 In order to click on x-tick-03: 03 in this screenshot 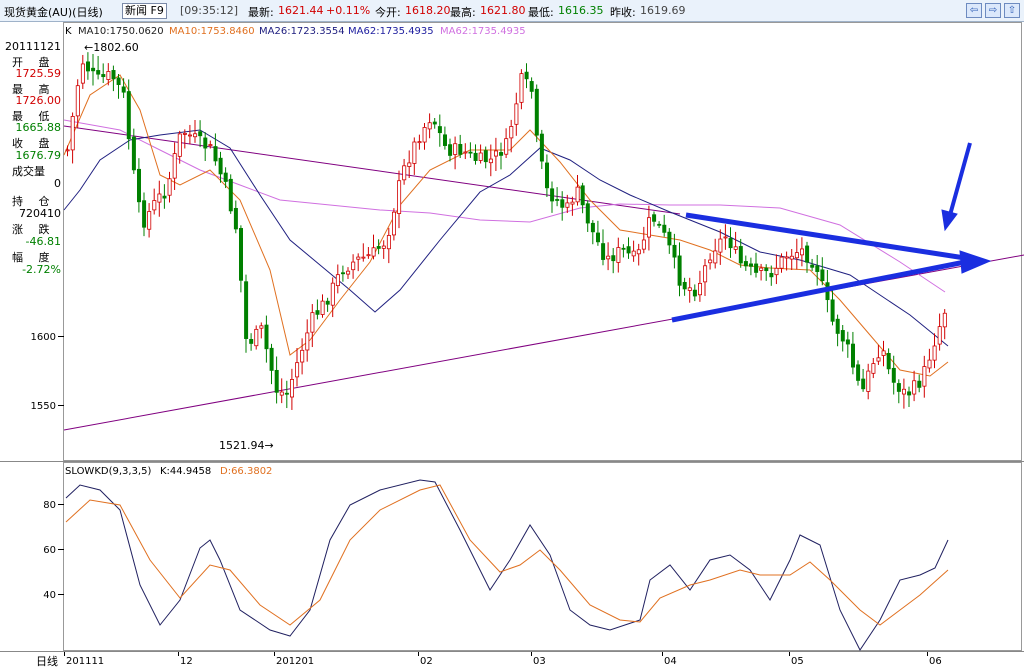, I will do `click(539, 661)`.